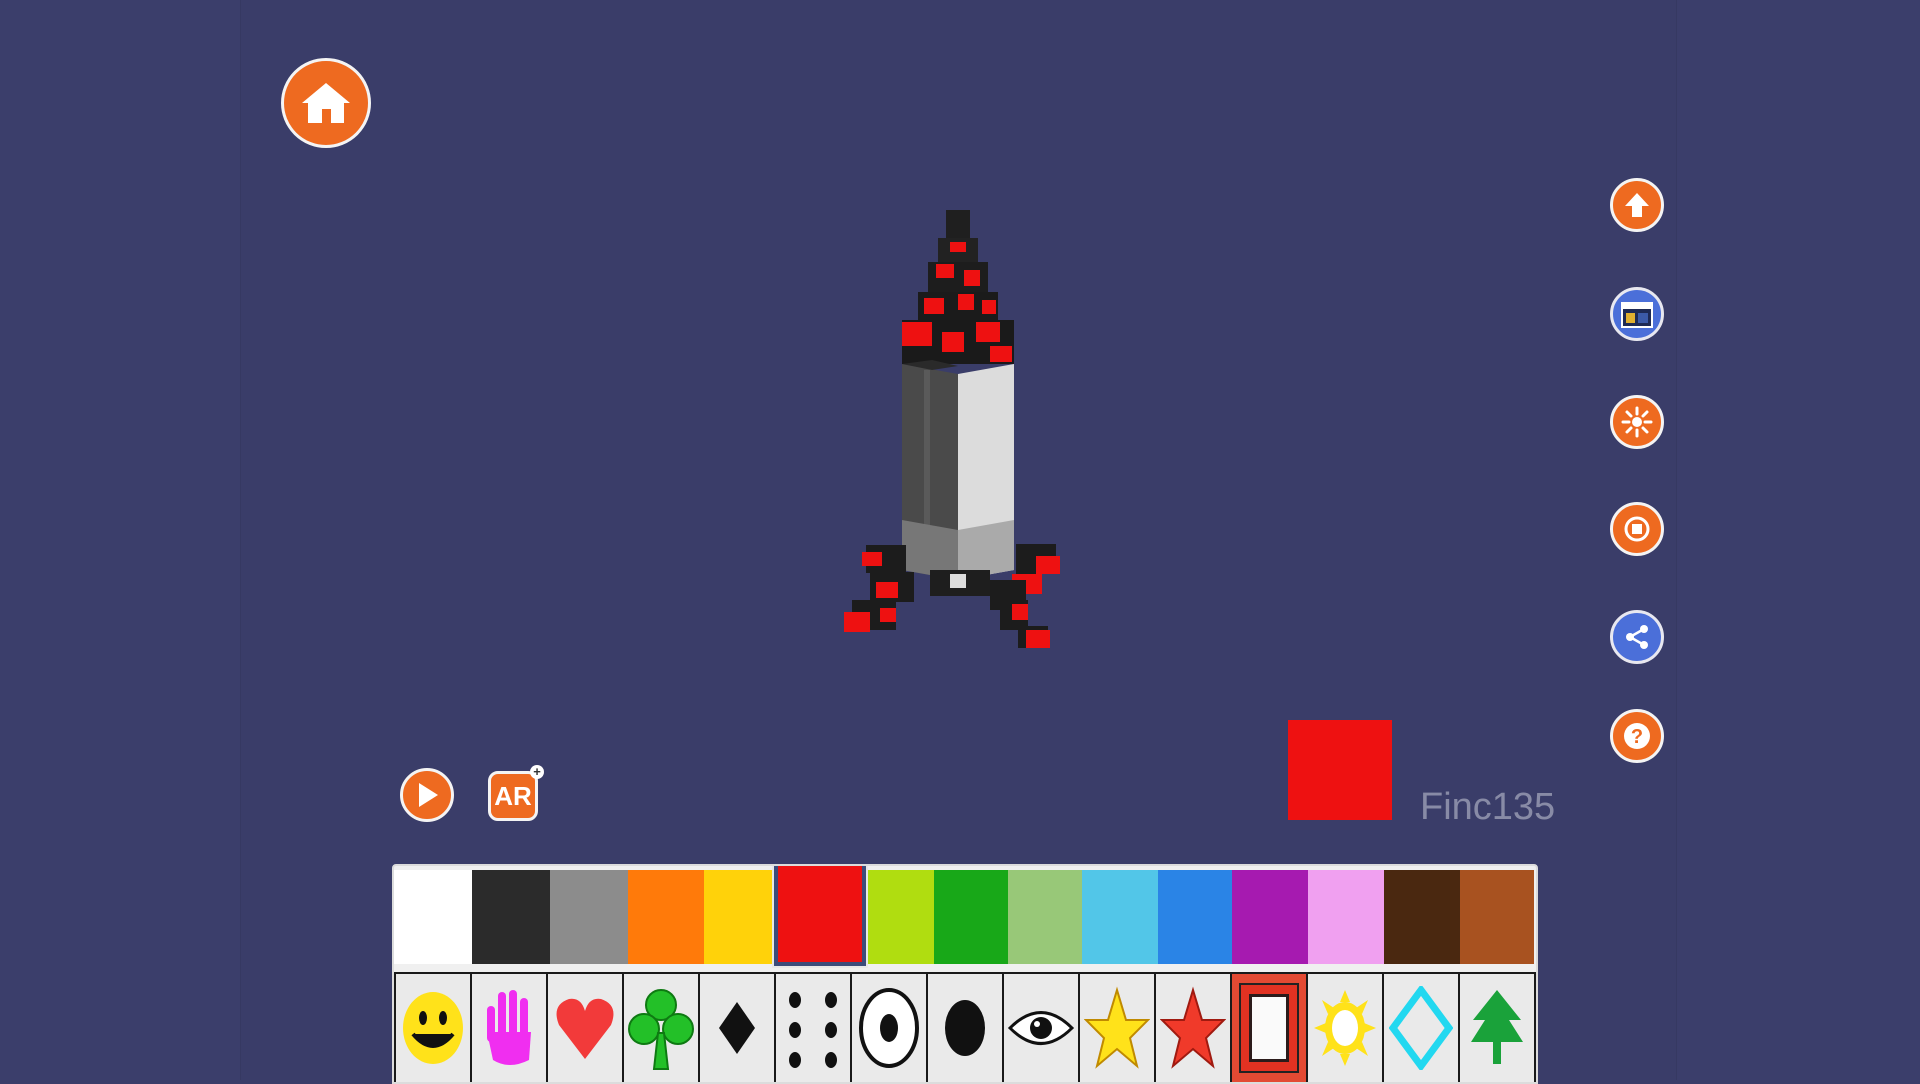 The width and height of the screenshot is (1920, 1084). I want to click on eye-icon, so click(1041, 1028).